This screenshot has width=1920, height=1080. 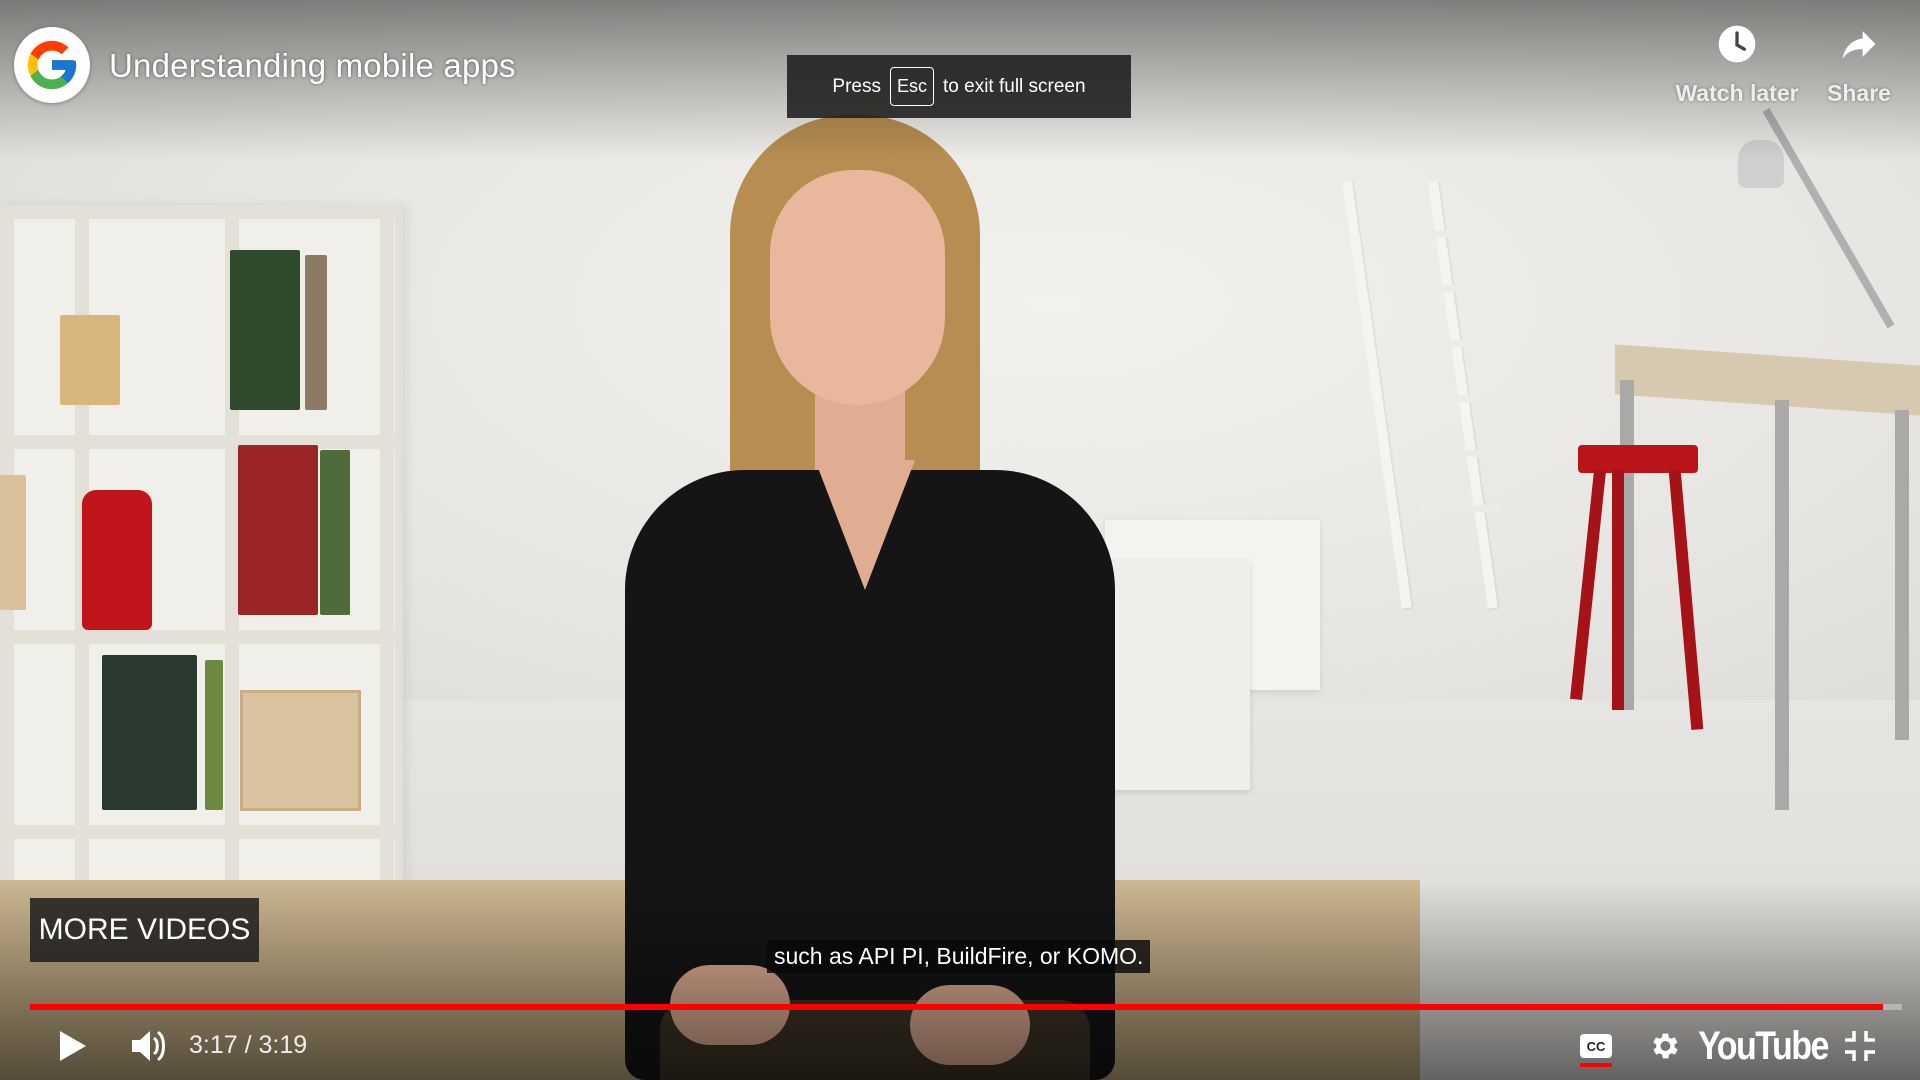 I want to click on settings-button, so click(x=1664, y=1046).